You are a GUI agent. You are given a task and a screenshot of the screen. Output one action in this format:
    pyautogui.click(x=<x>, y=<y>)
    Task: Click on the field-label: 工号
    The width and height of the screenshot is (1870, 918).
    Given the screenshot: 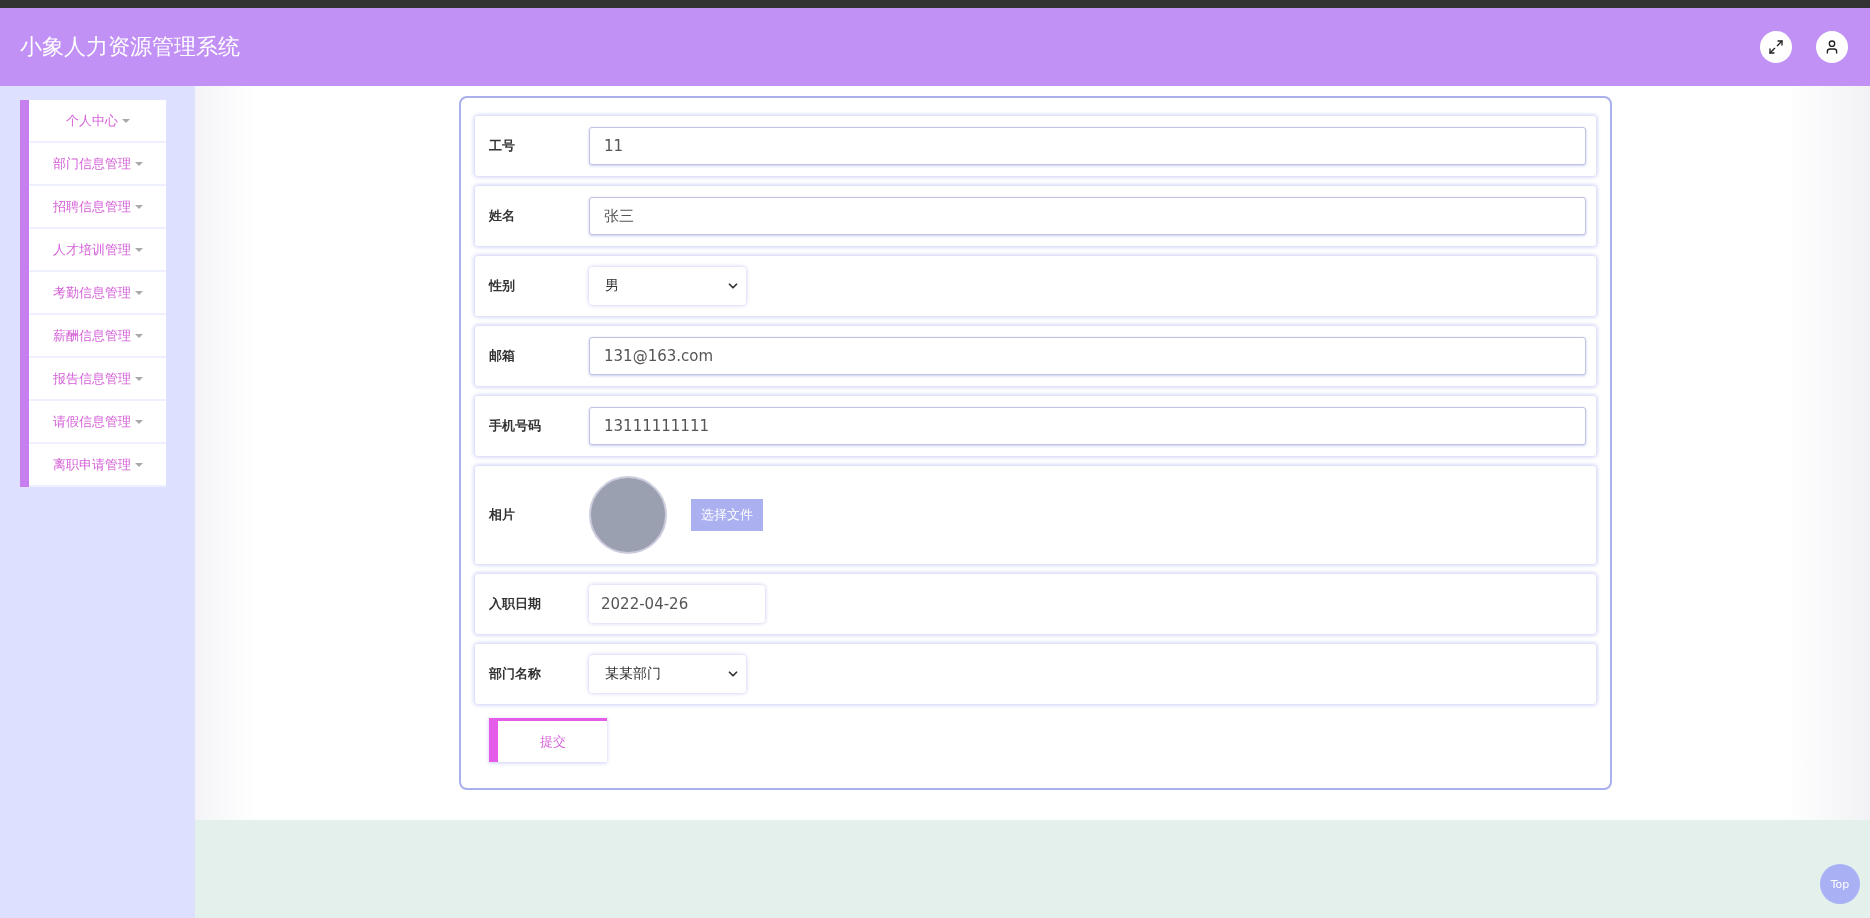 What is the action you would take?
    pyautogui.click(x=502, y=146)
    